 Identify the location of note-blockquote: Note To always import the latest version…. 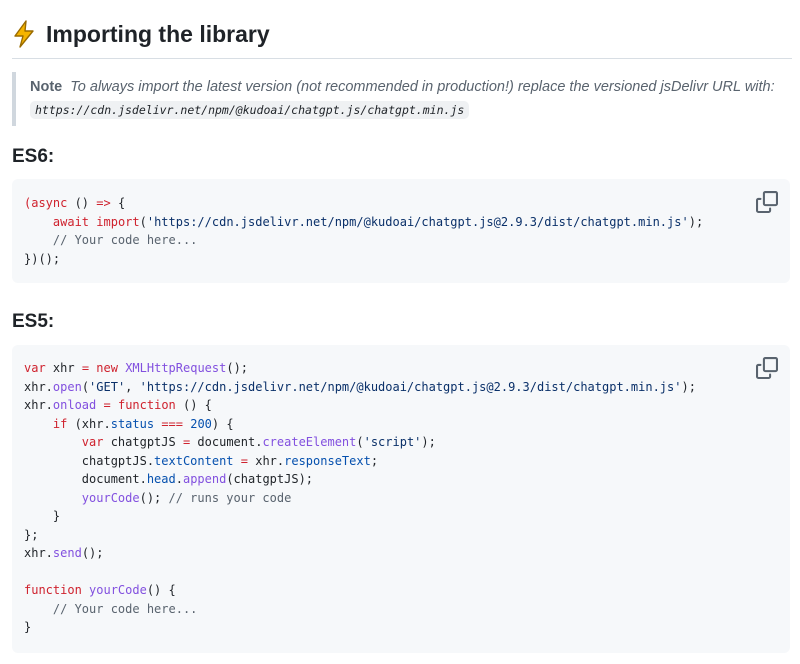
(406, 99).